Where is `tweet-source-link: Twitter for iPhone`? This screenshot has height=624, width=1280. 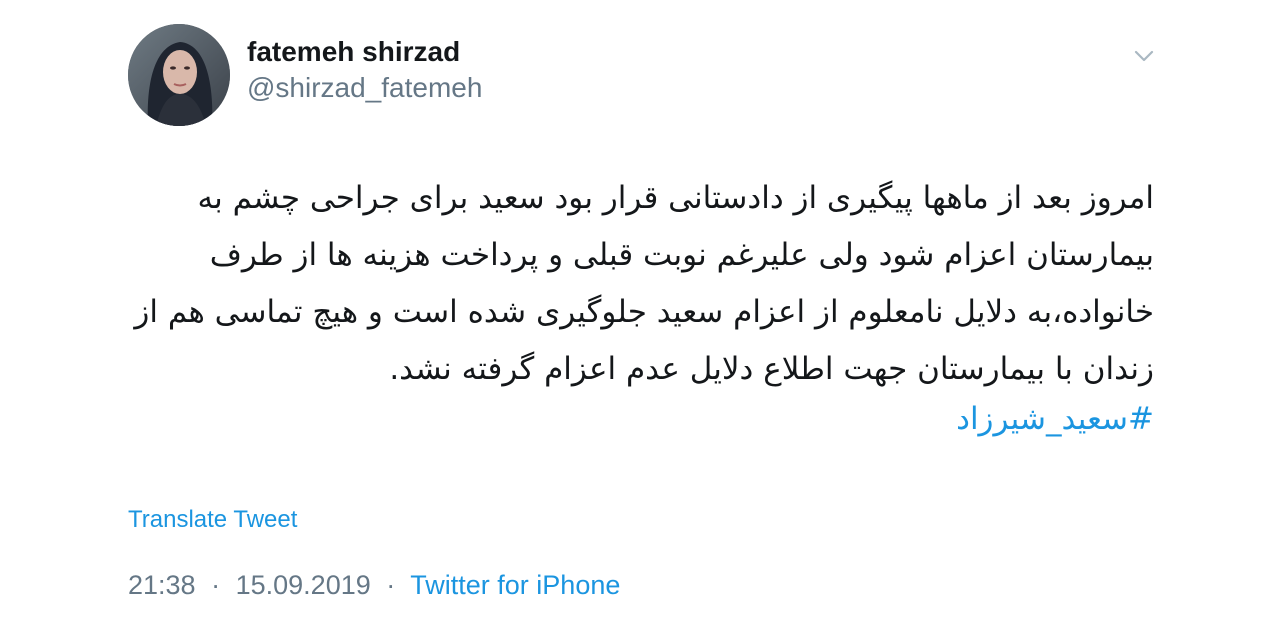
tweet-source-link: Twitter for iPhone is located at coordinates (515, 585).